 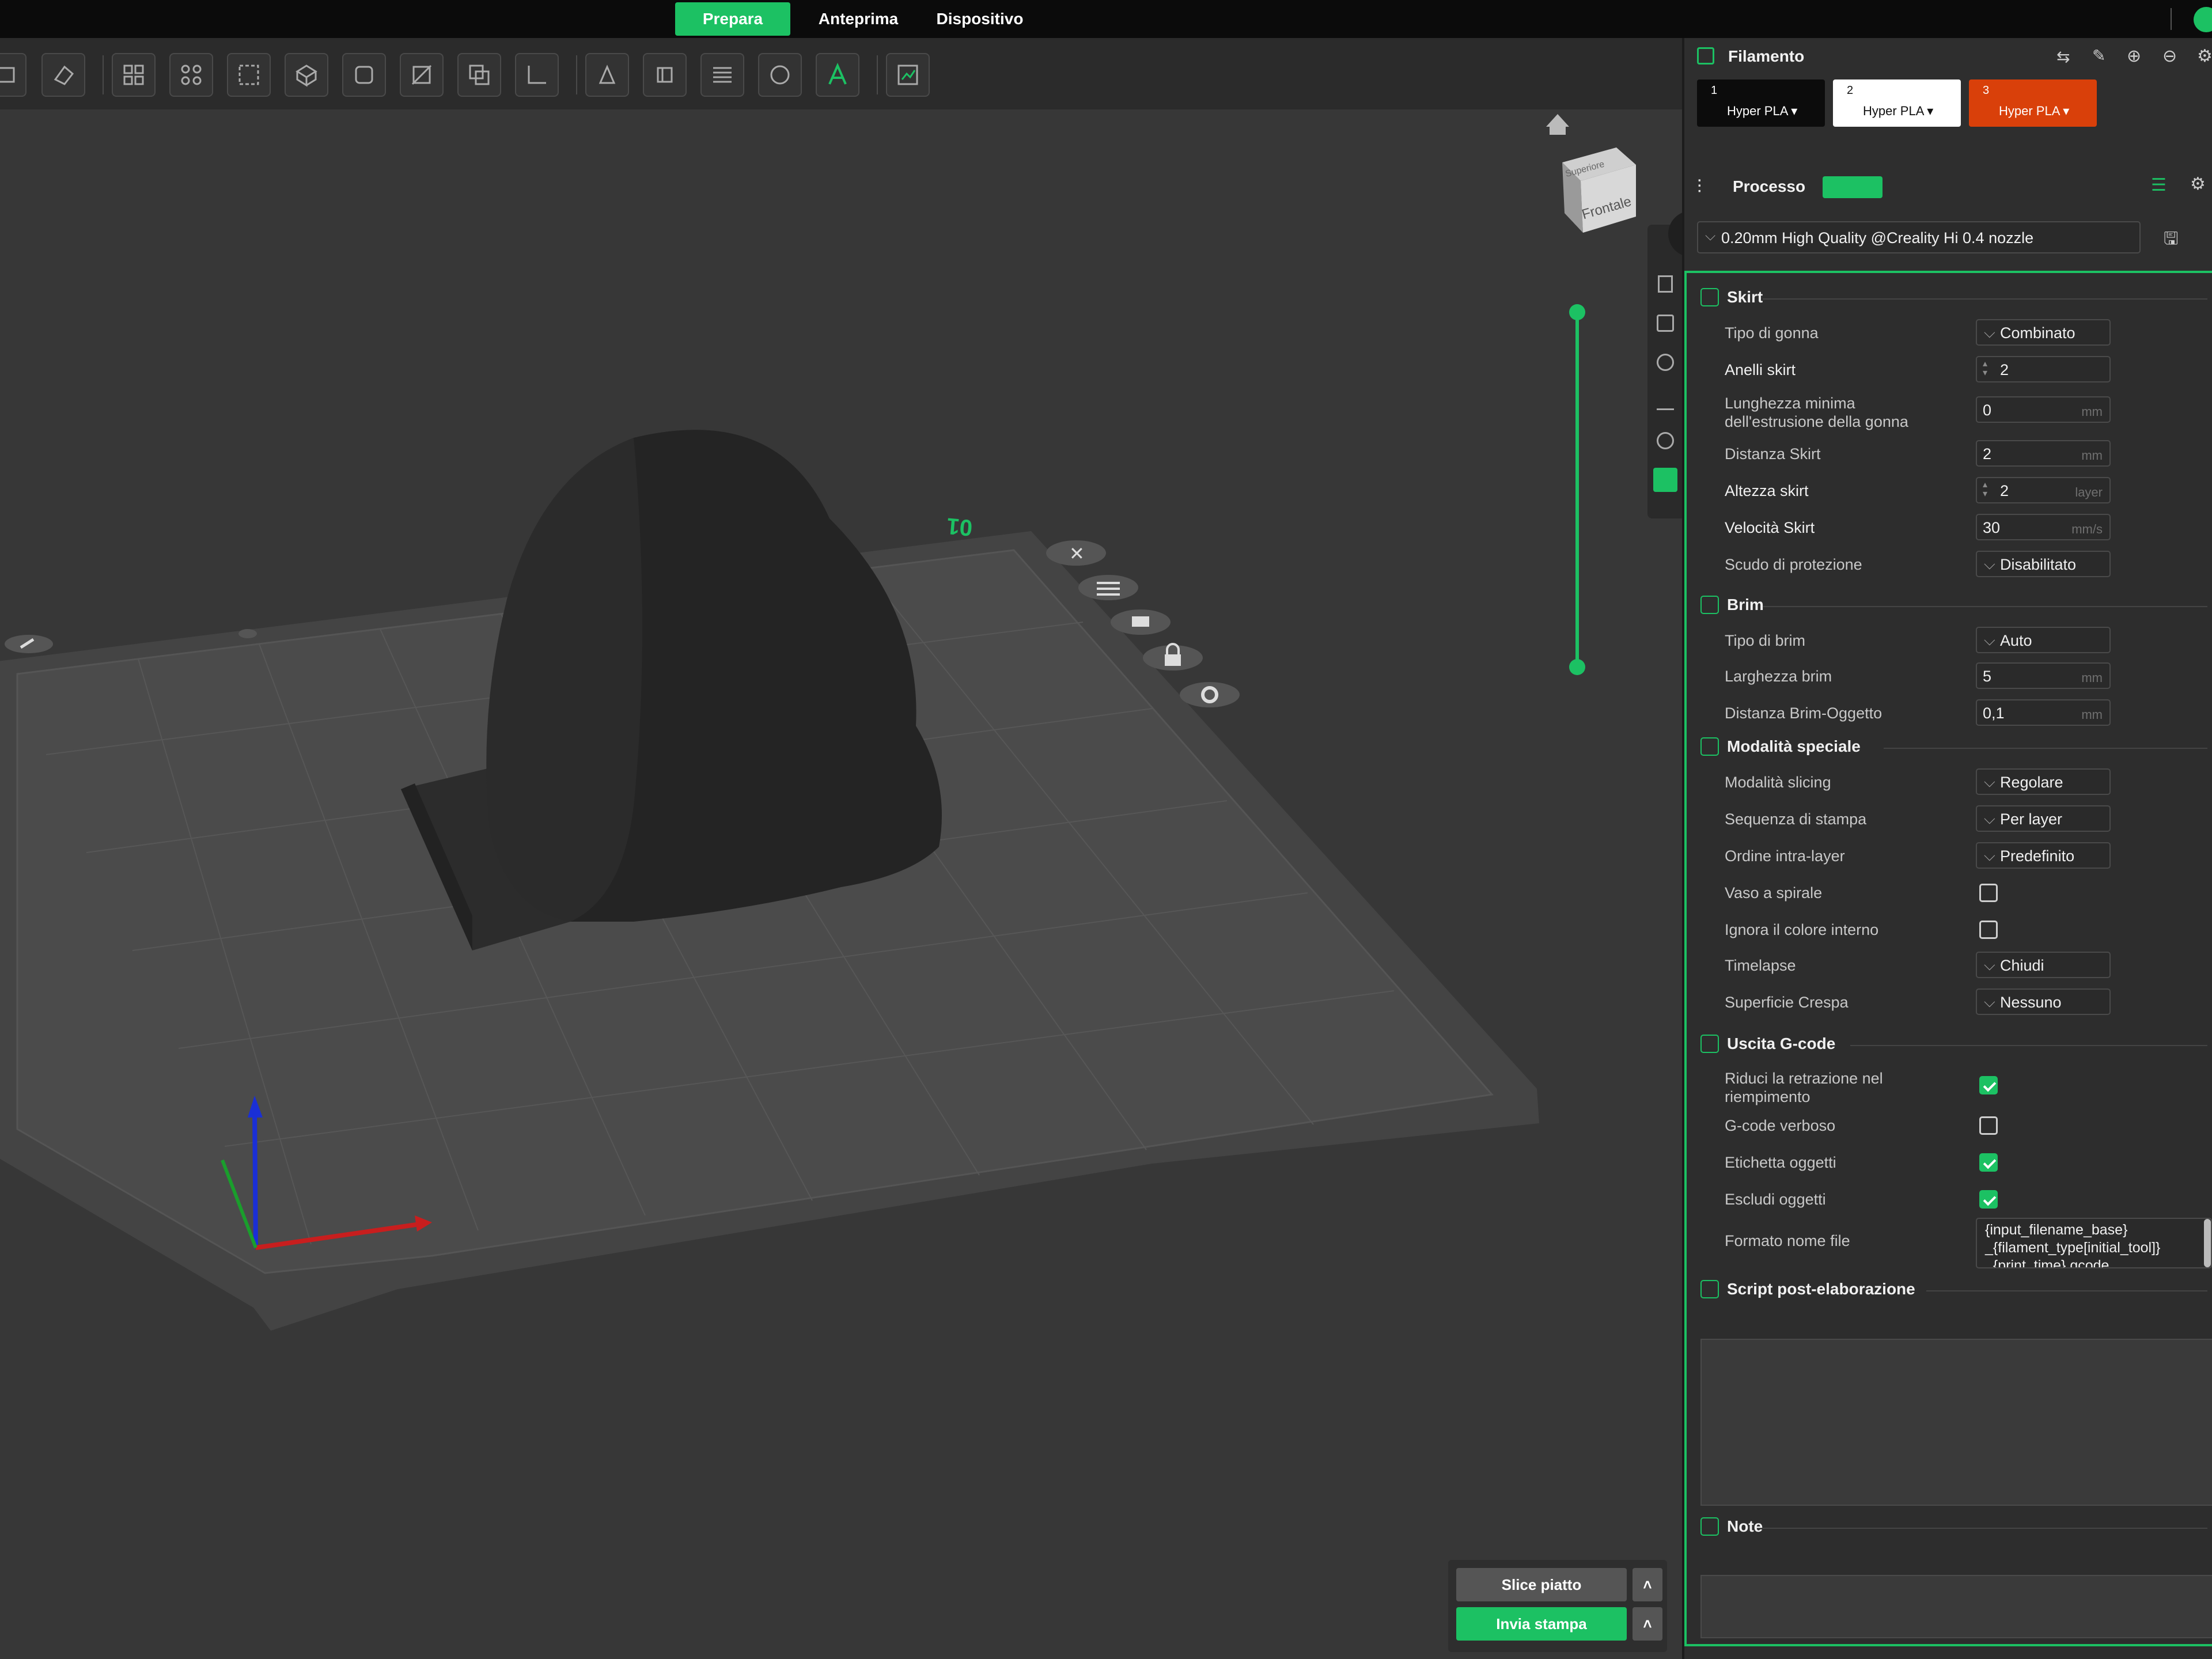 I want to click on slice-controls: Slice piatto ˄ Invia stampa ˄, so click(x=1557, y=1606).